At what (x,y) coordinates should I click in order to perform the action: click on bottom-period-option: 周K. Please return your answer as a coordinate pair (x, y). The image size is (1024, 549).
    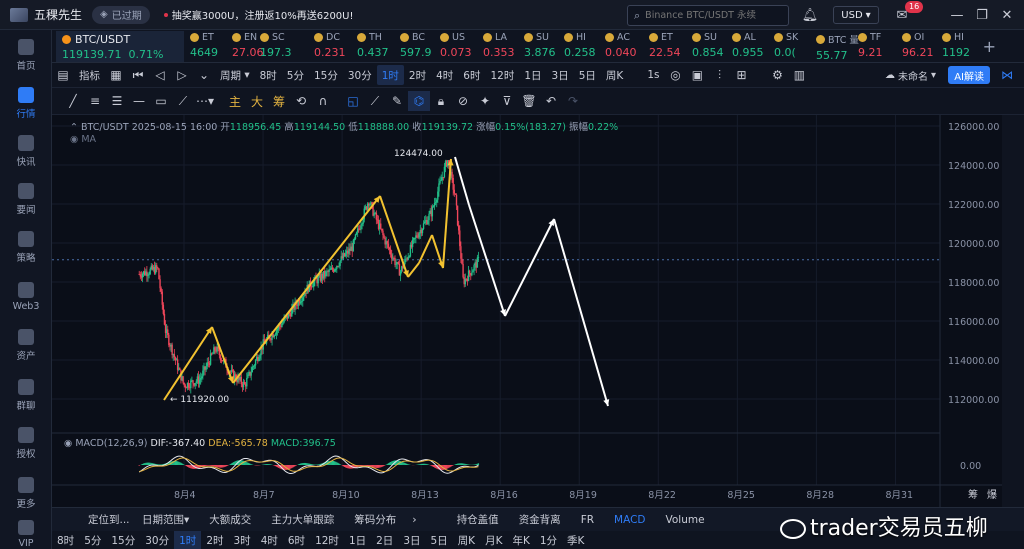
    Looking at the image, I should click on (466, 540).